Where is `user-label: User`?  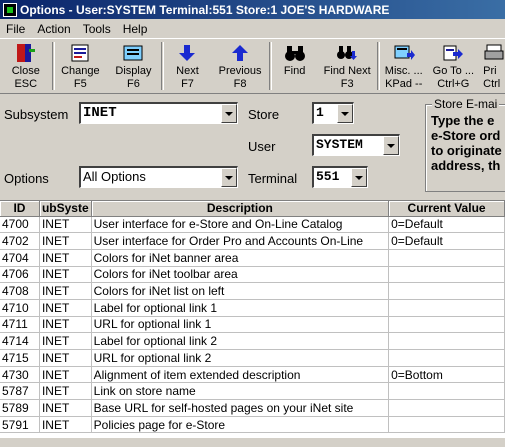
user-label: User is located at coordinates (262, 146).